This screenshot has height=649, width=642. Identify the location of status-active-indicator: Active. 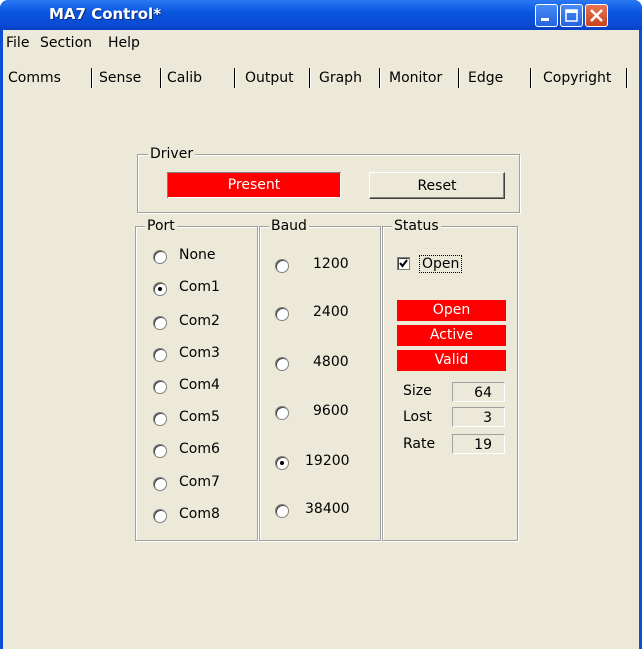
(451, 335).